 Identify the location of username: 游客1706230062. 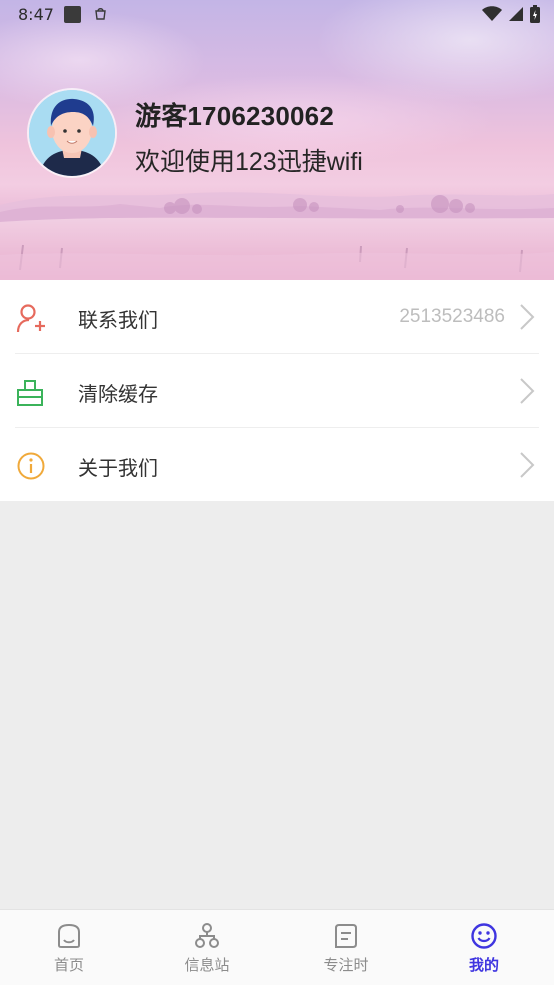
(234, 116).